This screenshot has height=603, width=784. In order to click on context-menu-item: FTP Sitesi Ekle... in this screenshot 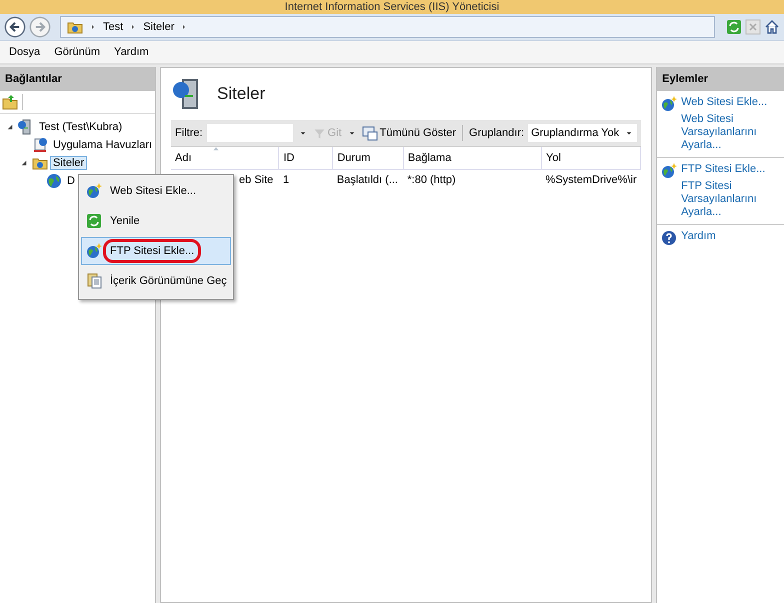, I will do `click(156, 251)`.